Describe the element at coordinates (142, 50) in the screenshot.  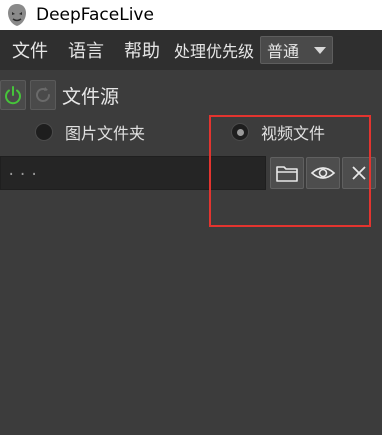
I see `menu-help: 帮助` at that location.